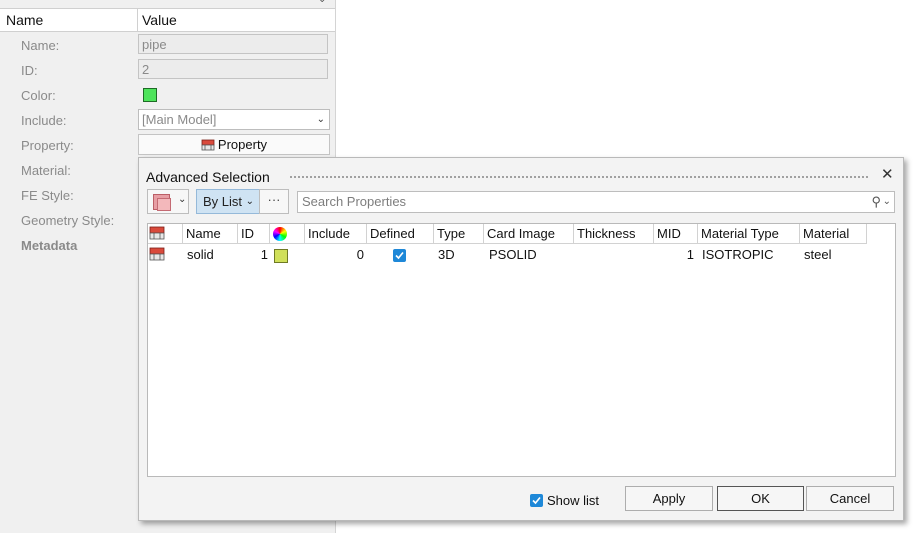 The width and height of the screenshot is (919, 533). I want to click on geometry-style-label: Geometry Style:, so click(68, 220).